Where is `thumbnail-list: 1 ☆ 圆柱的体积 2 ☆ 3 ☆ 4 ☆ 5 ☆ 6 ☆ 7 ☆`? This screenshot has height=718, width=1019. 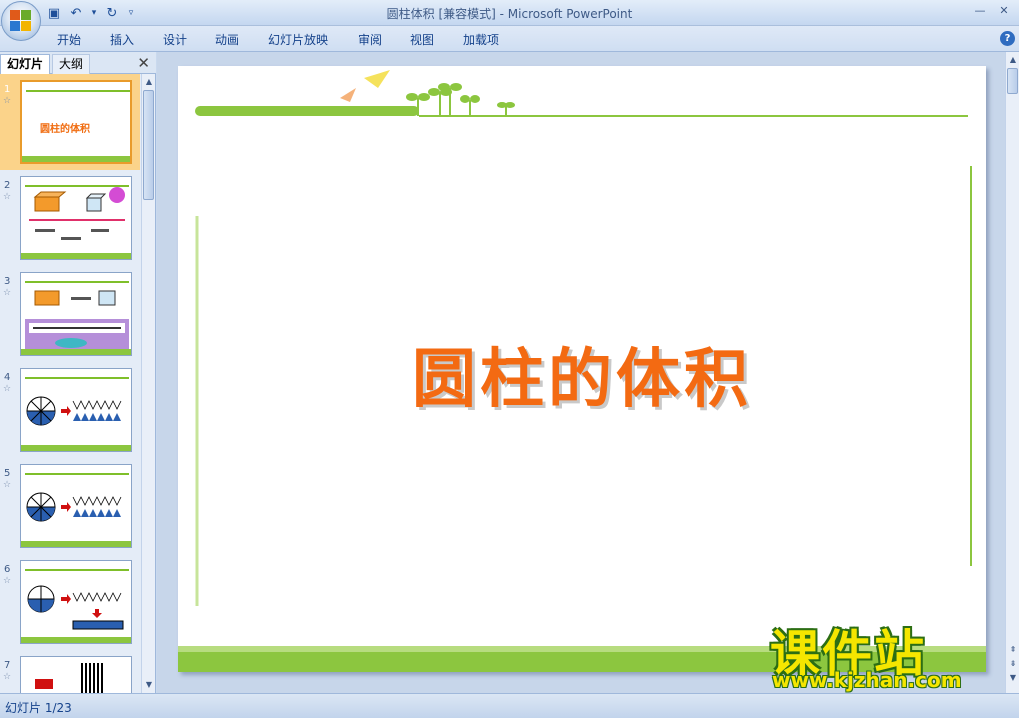
thumbnail-list: 1 ☆ 圆柱的体积 2 ☆ 3 ☆ 4 ☆ 5 ☆ 6 ☆ 7 ☆ is located at coordinates (70, 383).